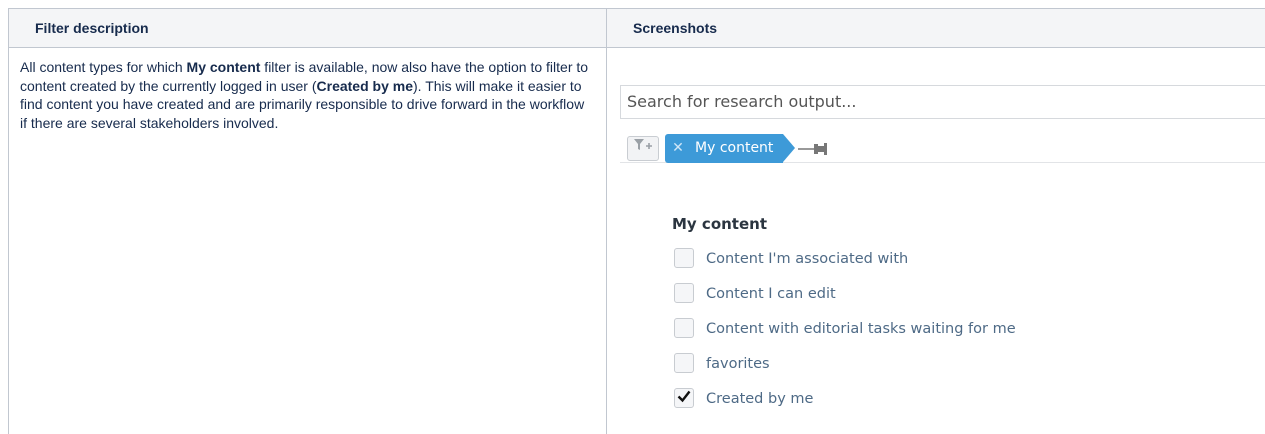 The width and height of the screenshot is (1265, 434). Describe the element at coordinates (223, 67) in the screenshot. I see `bold-my-content: My content` at that location.